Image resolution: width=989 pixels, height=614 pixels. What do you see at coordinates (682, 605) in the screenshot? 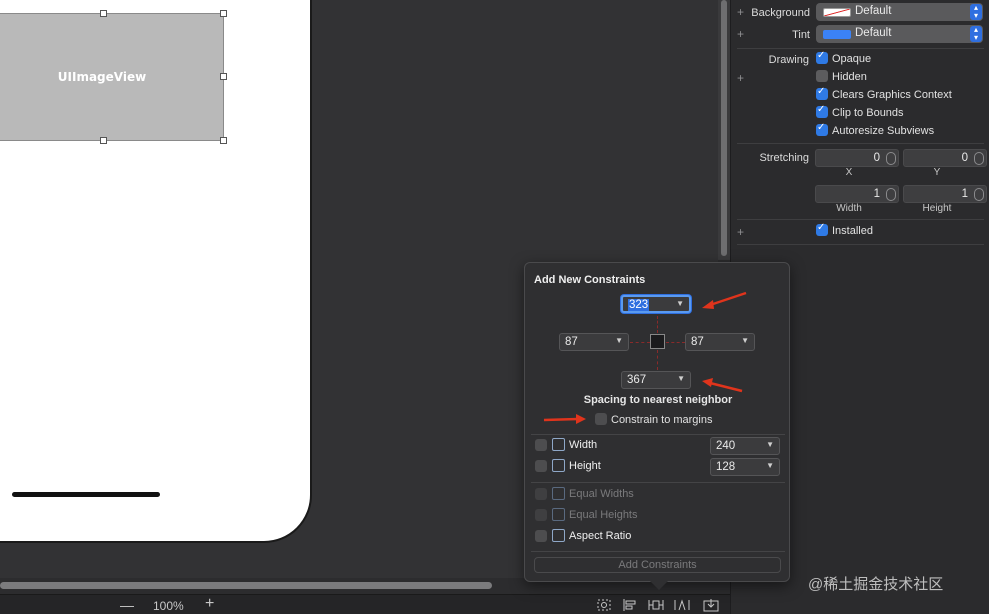
I see `resolve-auto-layout-issues-icon` at bounding box center [682, 605].